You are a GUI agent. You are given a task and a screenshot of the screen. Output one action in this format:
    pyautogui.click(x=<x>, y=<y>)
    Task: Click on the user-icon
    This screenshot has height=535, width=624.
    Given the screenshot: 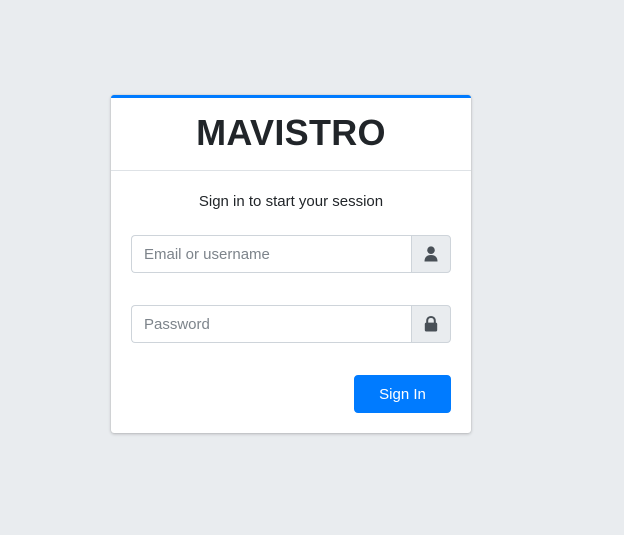 What is the action you would take?
    pyautogui.click(x=431, y=254)
    